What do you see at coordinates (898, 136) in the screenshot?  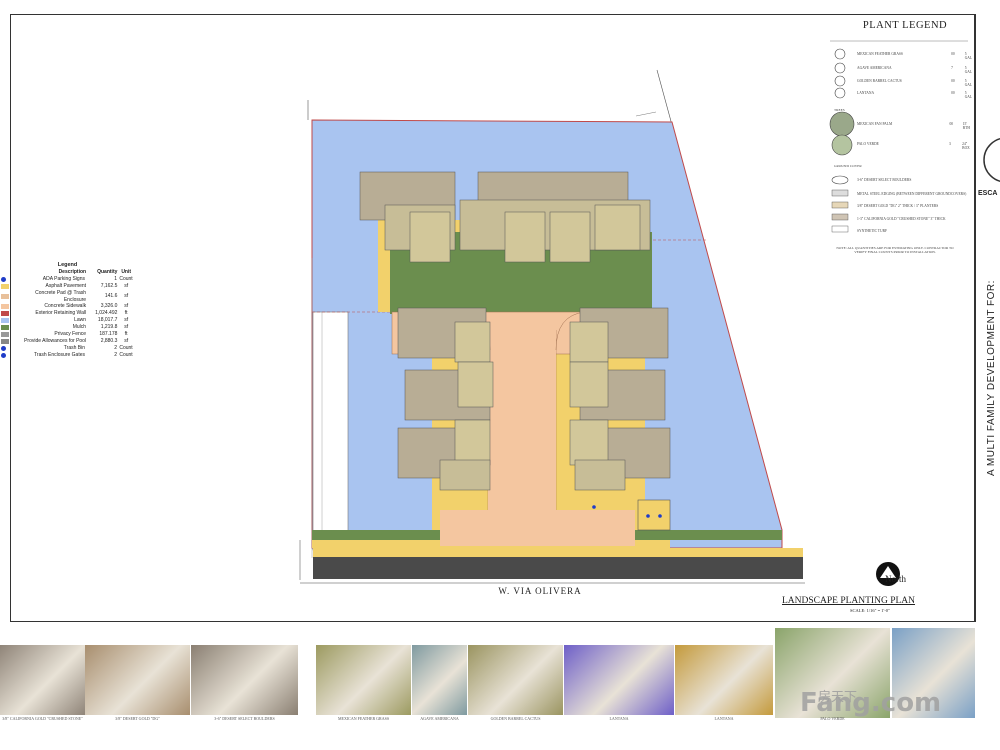 I see `plant-symbols` at bounding box center [898, 136].